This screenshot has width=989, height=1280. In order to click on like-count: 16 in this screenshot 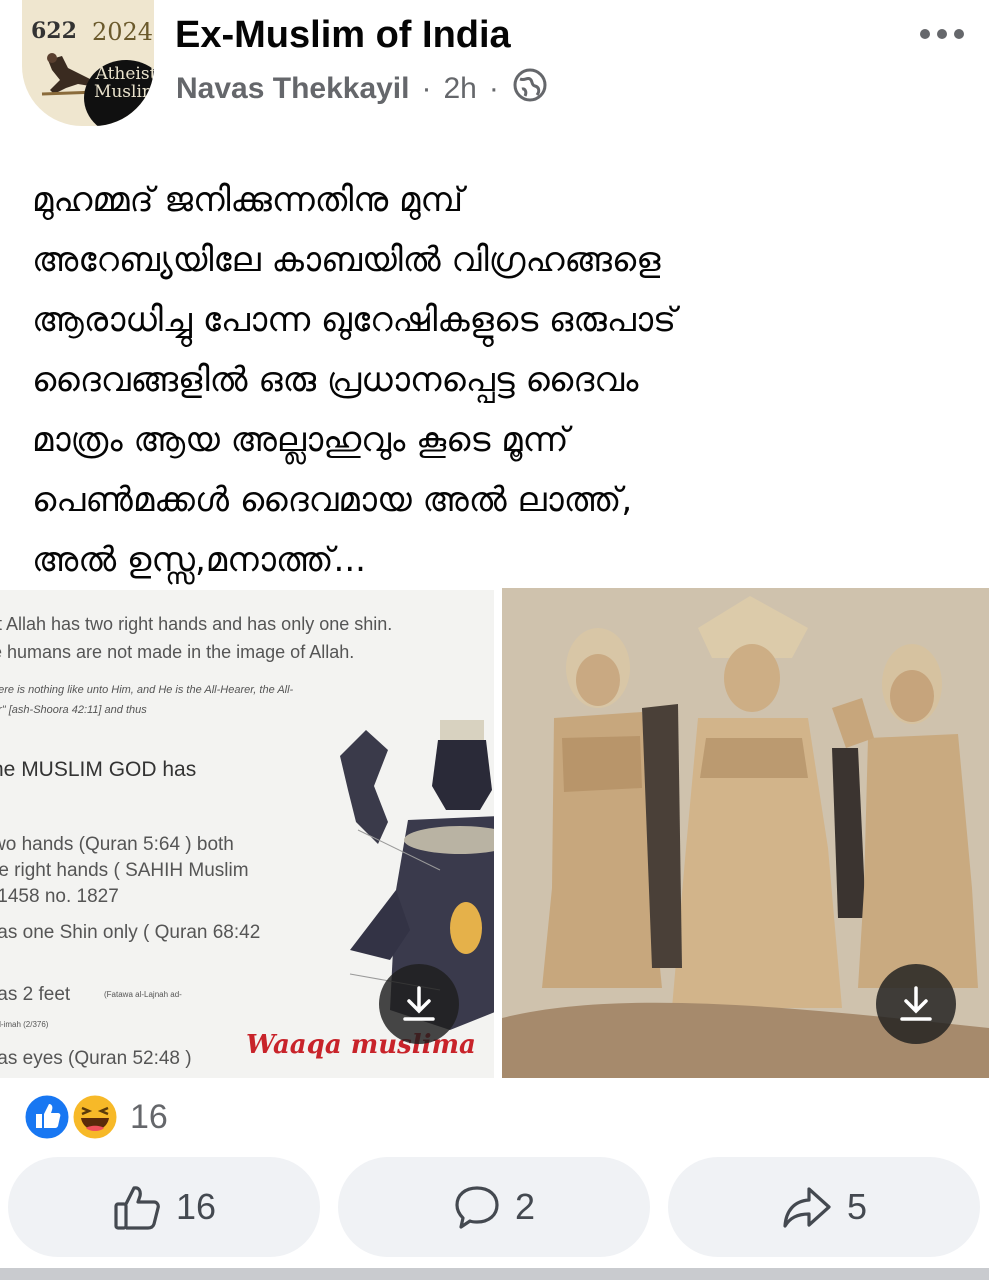, I will do `click(196, 1206)`.